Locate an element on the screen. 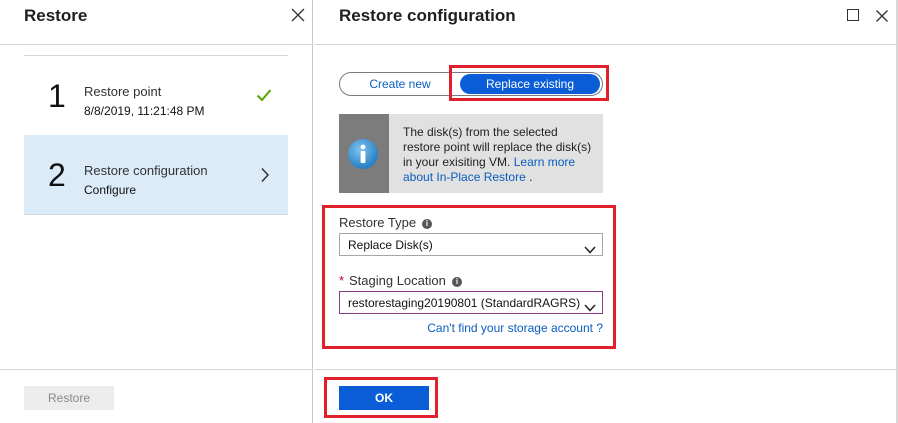  step-number: 1 is located at coordinates (57, 96).